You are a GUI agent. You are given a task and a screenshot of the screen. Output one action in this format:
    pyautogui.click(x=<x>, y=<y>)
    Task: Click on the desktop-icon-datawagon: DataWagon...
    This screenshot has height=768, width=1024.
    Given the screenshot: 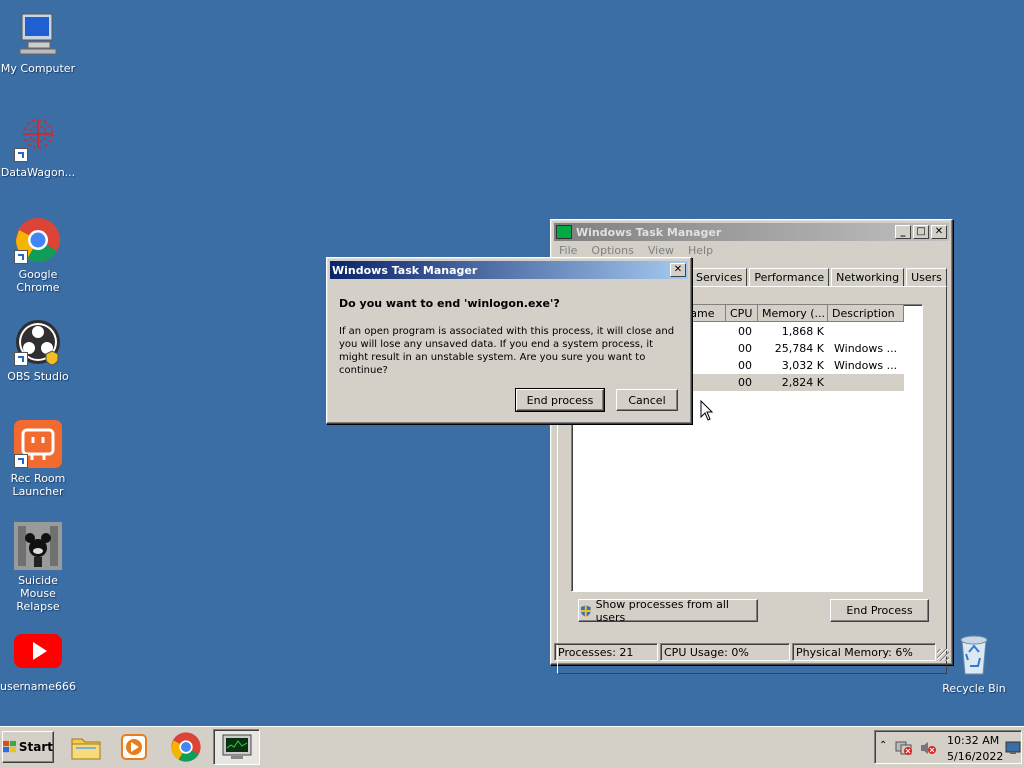 What is the action you would take?
    pyautogui.click(x=38, y=146)
    